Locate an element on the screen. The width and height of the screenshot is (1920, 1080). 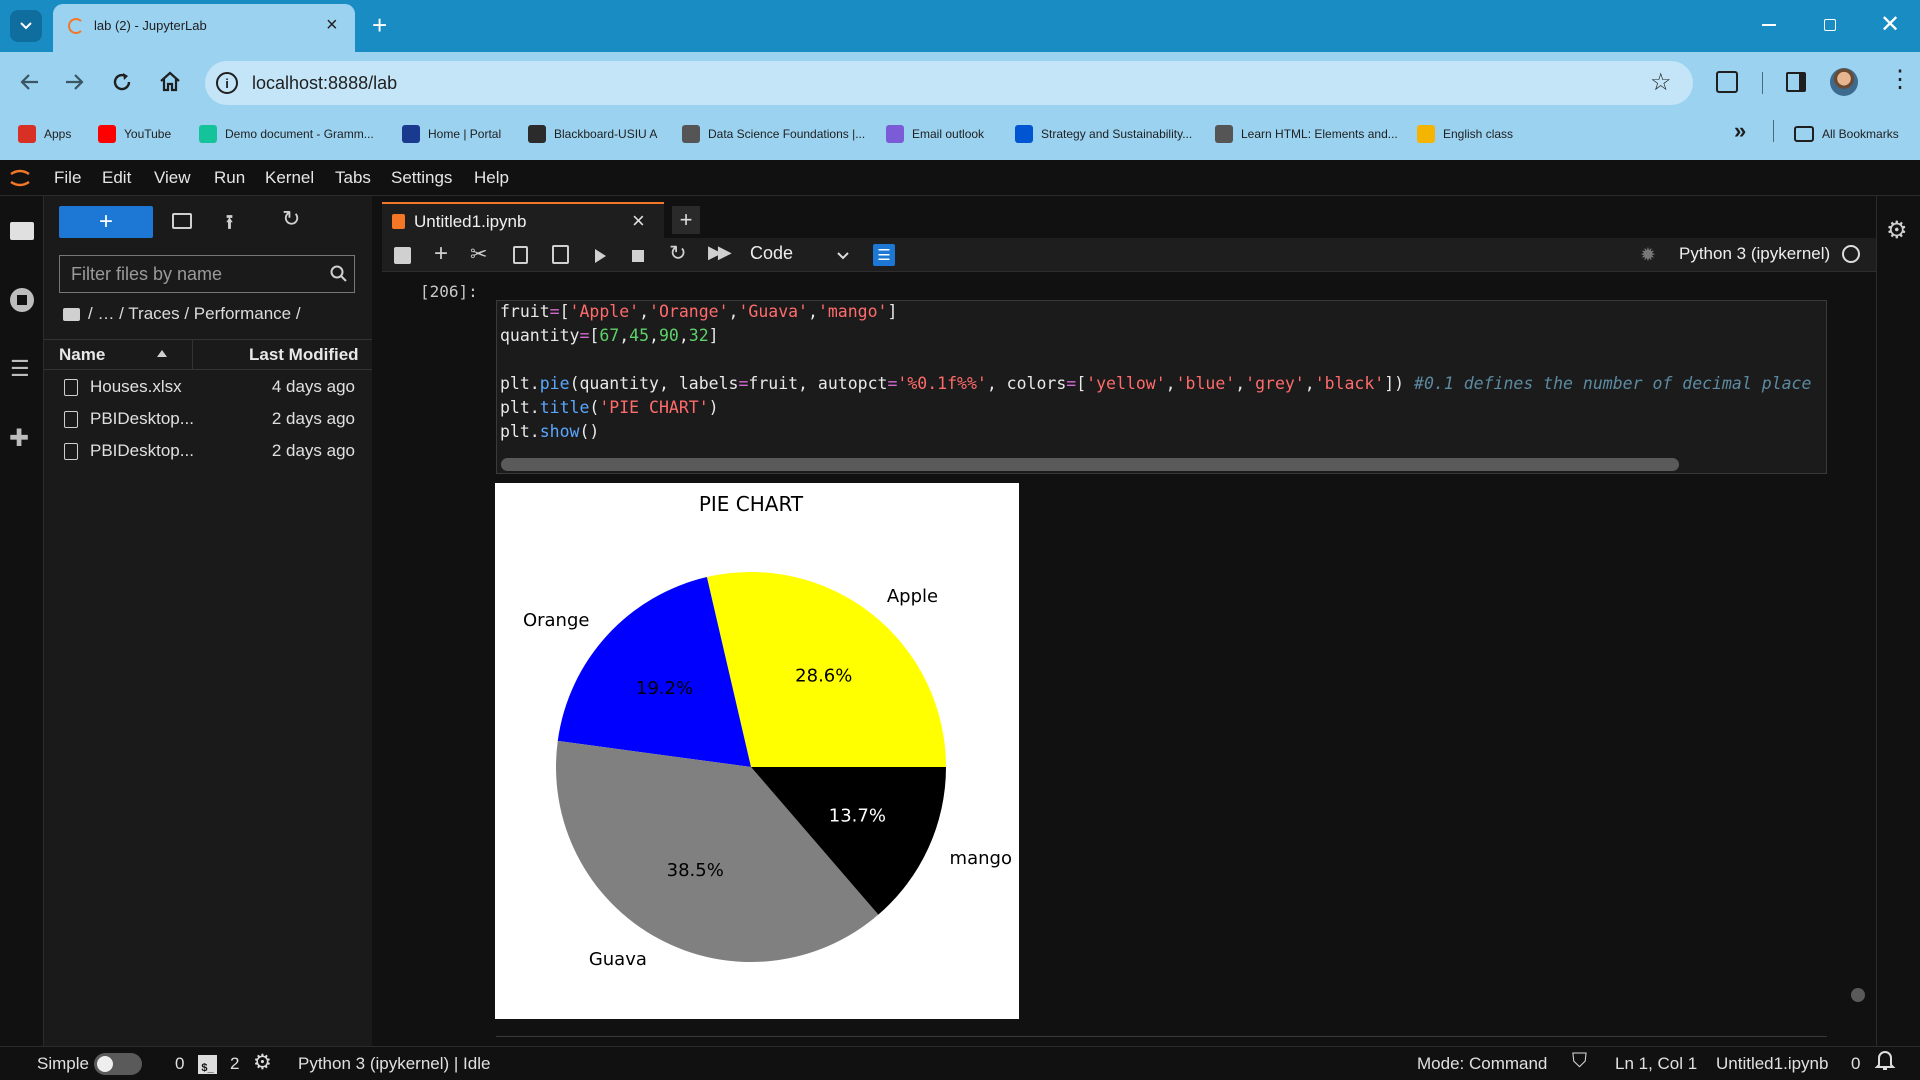
pie-percent-label: 19.2% is located at coordinates (664, 688).